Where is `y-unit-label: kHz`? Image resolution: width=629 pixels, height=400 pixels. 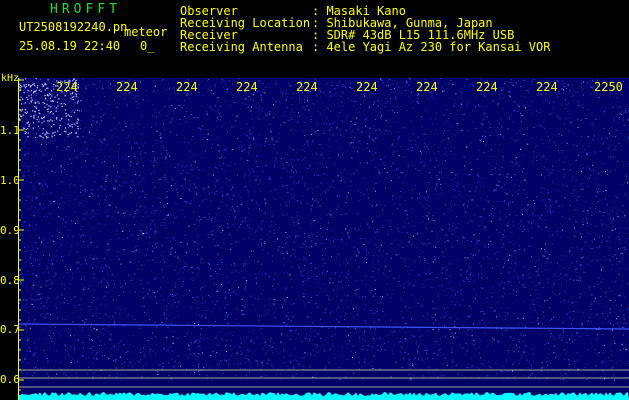 y-unit-label: kHz is located at coordinates (10, 78).